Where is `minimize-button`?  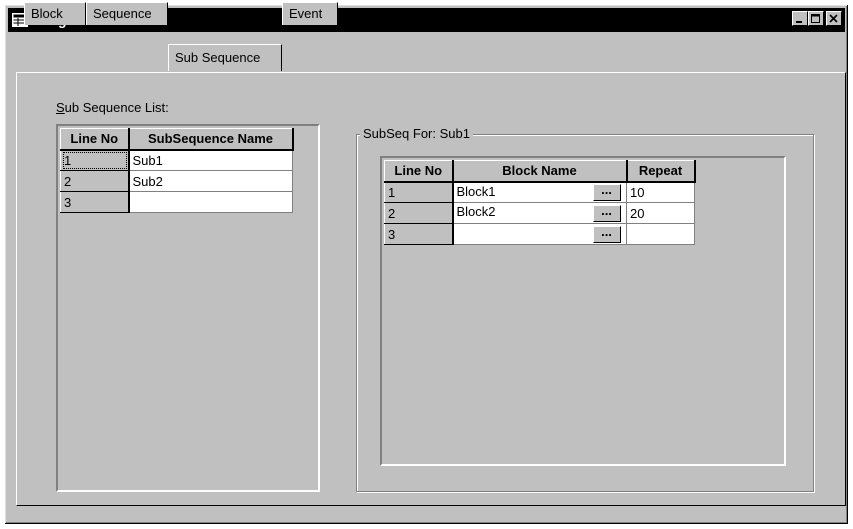 minimize-button is located at coordinates (800, 18).